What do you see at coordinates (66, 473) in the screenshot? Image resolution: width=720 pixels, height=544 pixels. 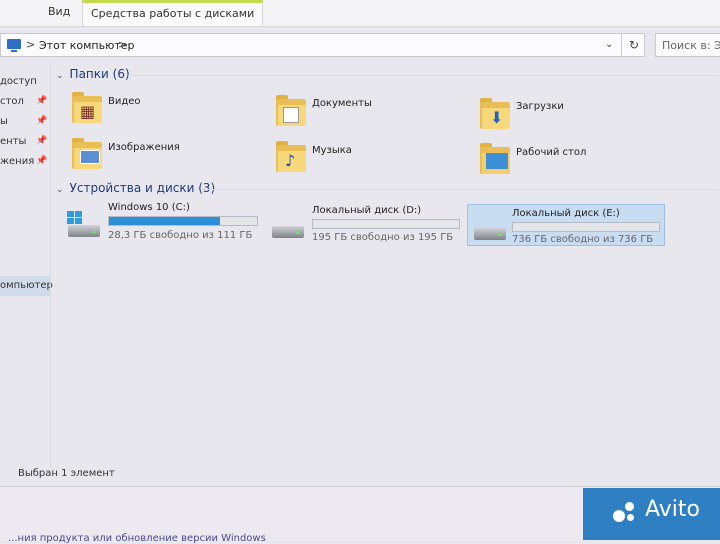 I see `status-text: Выбран 1 элемент` at bounding box center [66, 473].